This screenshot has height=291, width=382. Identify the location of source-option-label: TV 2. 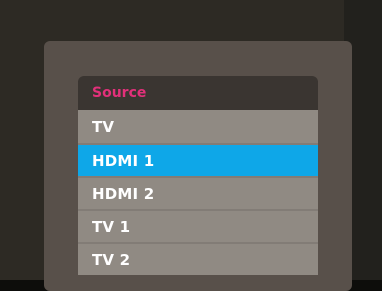
(111, 259).